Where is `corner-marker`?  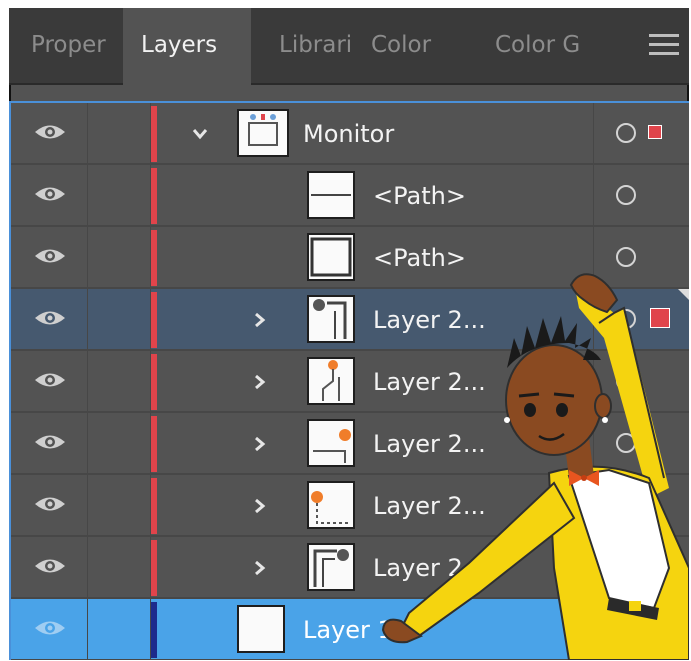
corner-marker is located at coordinates (683, 296).